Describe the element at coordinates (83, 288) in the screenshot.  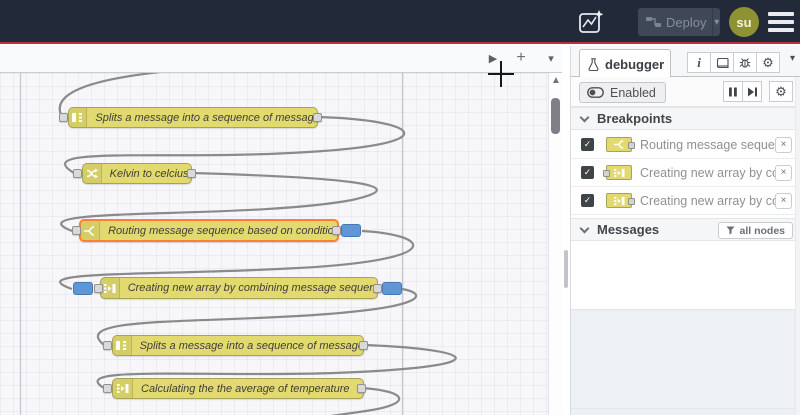
I see `breakpoint-marker-input` at that location.